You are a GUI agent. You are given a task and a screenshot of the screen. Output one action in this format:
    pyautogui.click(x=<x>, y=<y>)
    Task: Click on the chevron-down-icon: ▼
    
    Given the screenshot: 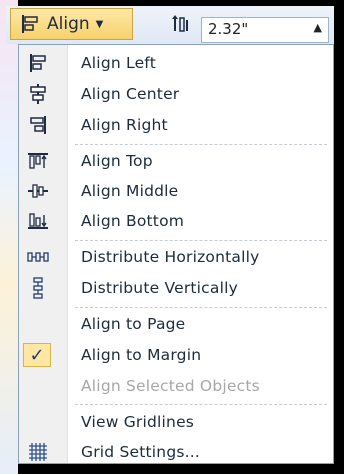 What is the action you would take?
    pyautogui.click(x=99, y=24)
    